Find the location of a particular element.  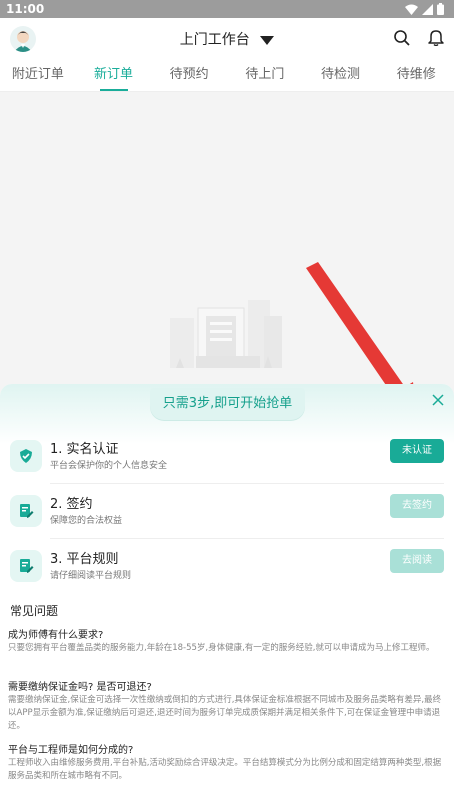

step-title: 2. 签约 is located at coordinates (71, 504).